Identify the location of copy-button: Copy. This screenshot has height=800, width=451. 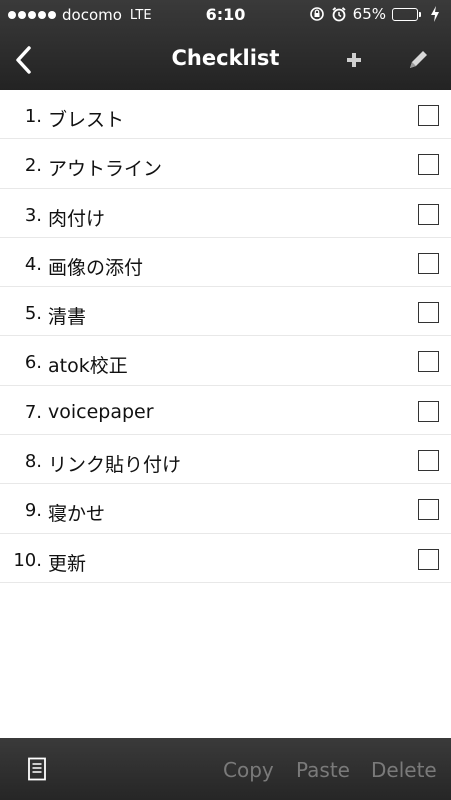
(248, 770).